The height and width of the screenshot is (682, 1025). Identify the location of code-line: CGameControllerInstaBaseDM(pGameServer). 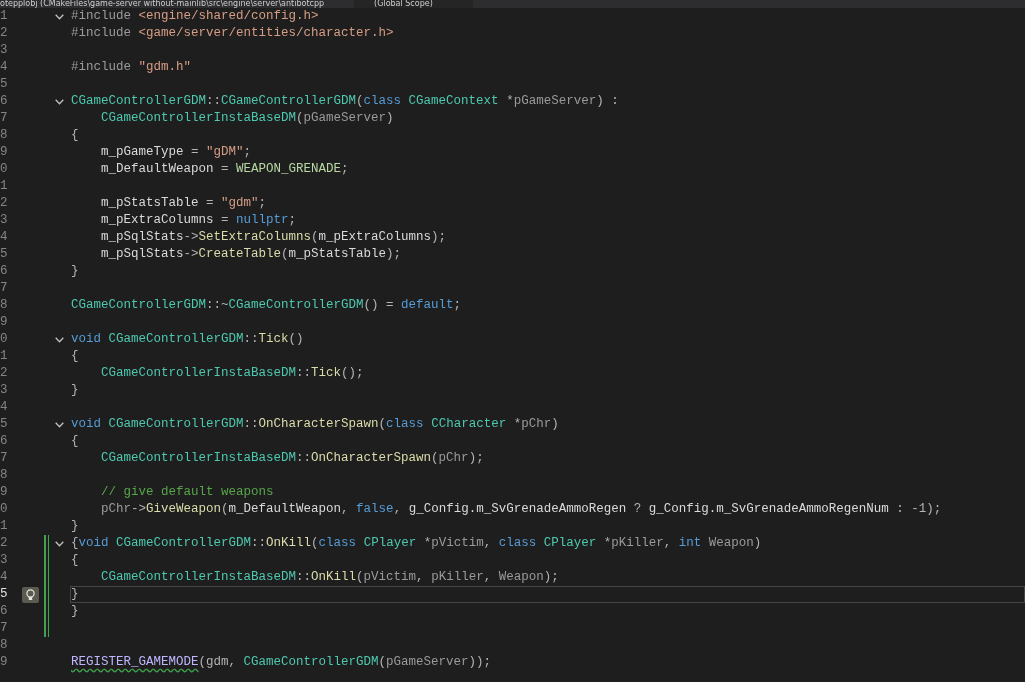
(247, 118).